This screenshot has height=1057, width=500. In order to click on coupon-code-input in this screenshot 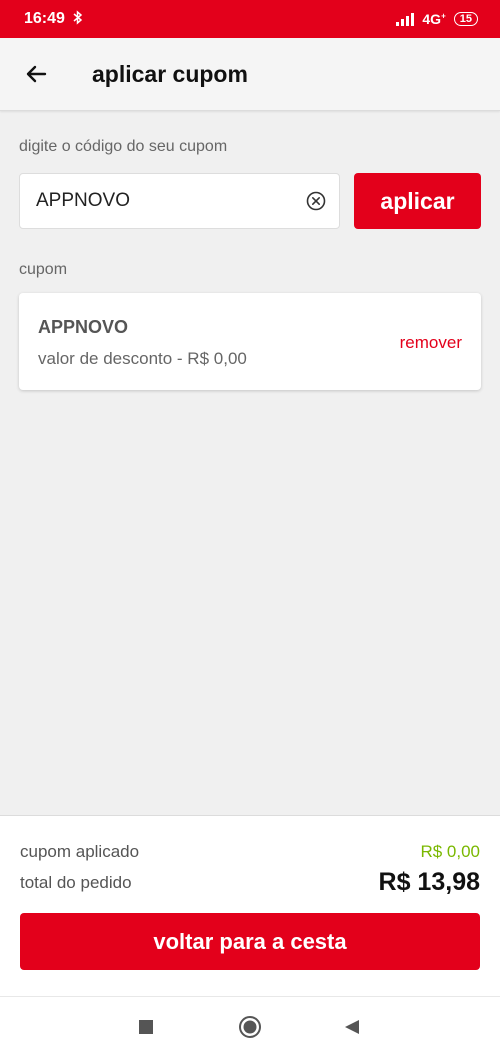, I will do `click(169, 201)`.